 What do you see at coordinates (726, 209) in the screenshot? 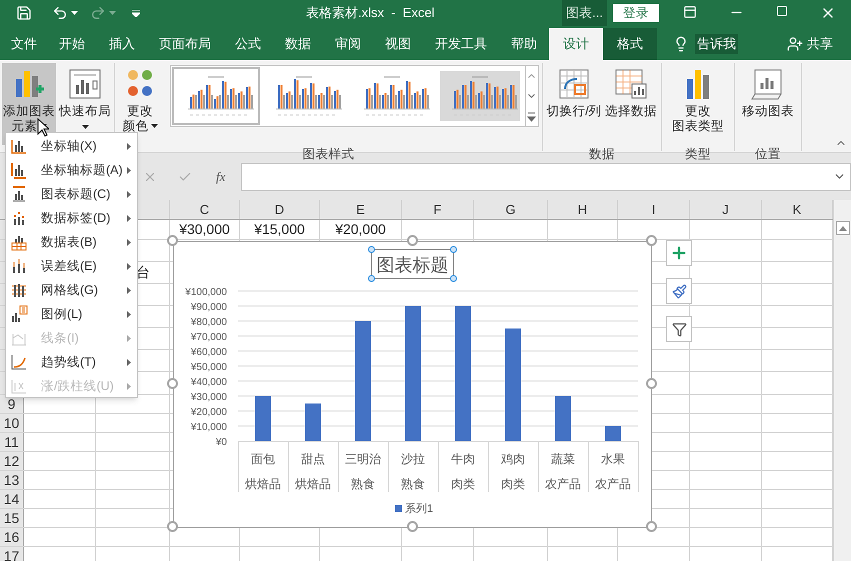
I see `column-header: J` at bounding box center [726, 209].